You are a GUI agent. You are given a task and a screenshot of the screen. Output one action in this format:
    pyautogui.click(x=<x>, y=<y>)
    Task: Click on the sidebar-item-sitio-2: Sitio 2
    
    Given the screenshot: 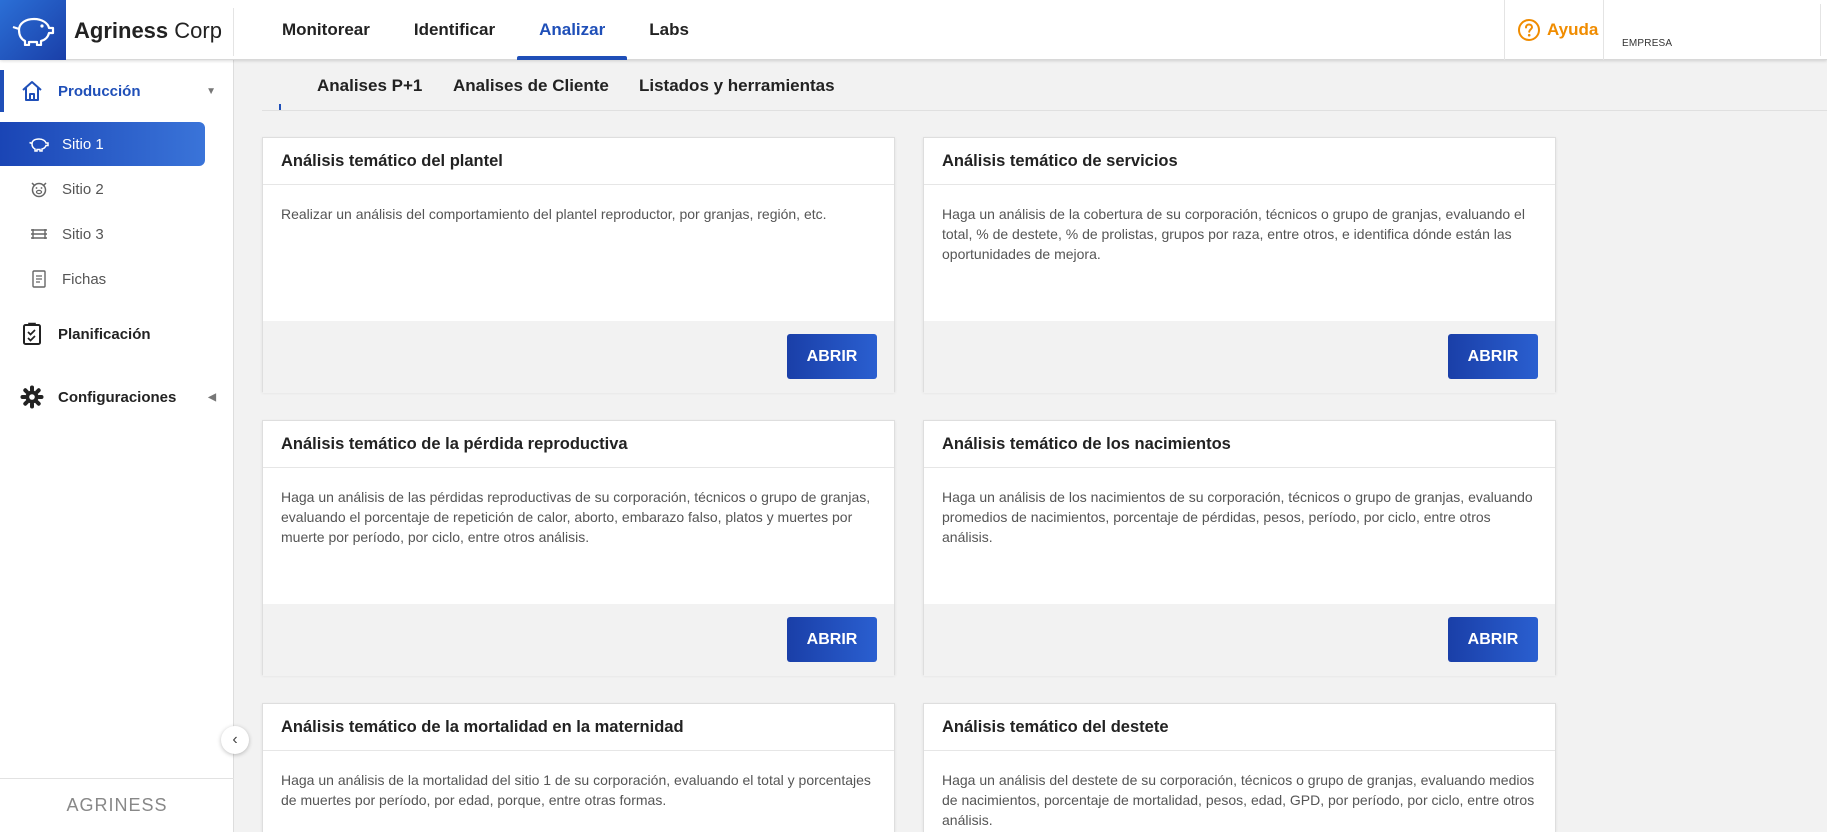 What is the action you would take?
    pyautogui.click(x=102, y=189)
    